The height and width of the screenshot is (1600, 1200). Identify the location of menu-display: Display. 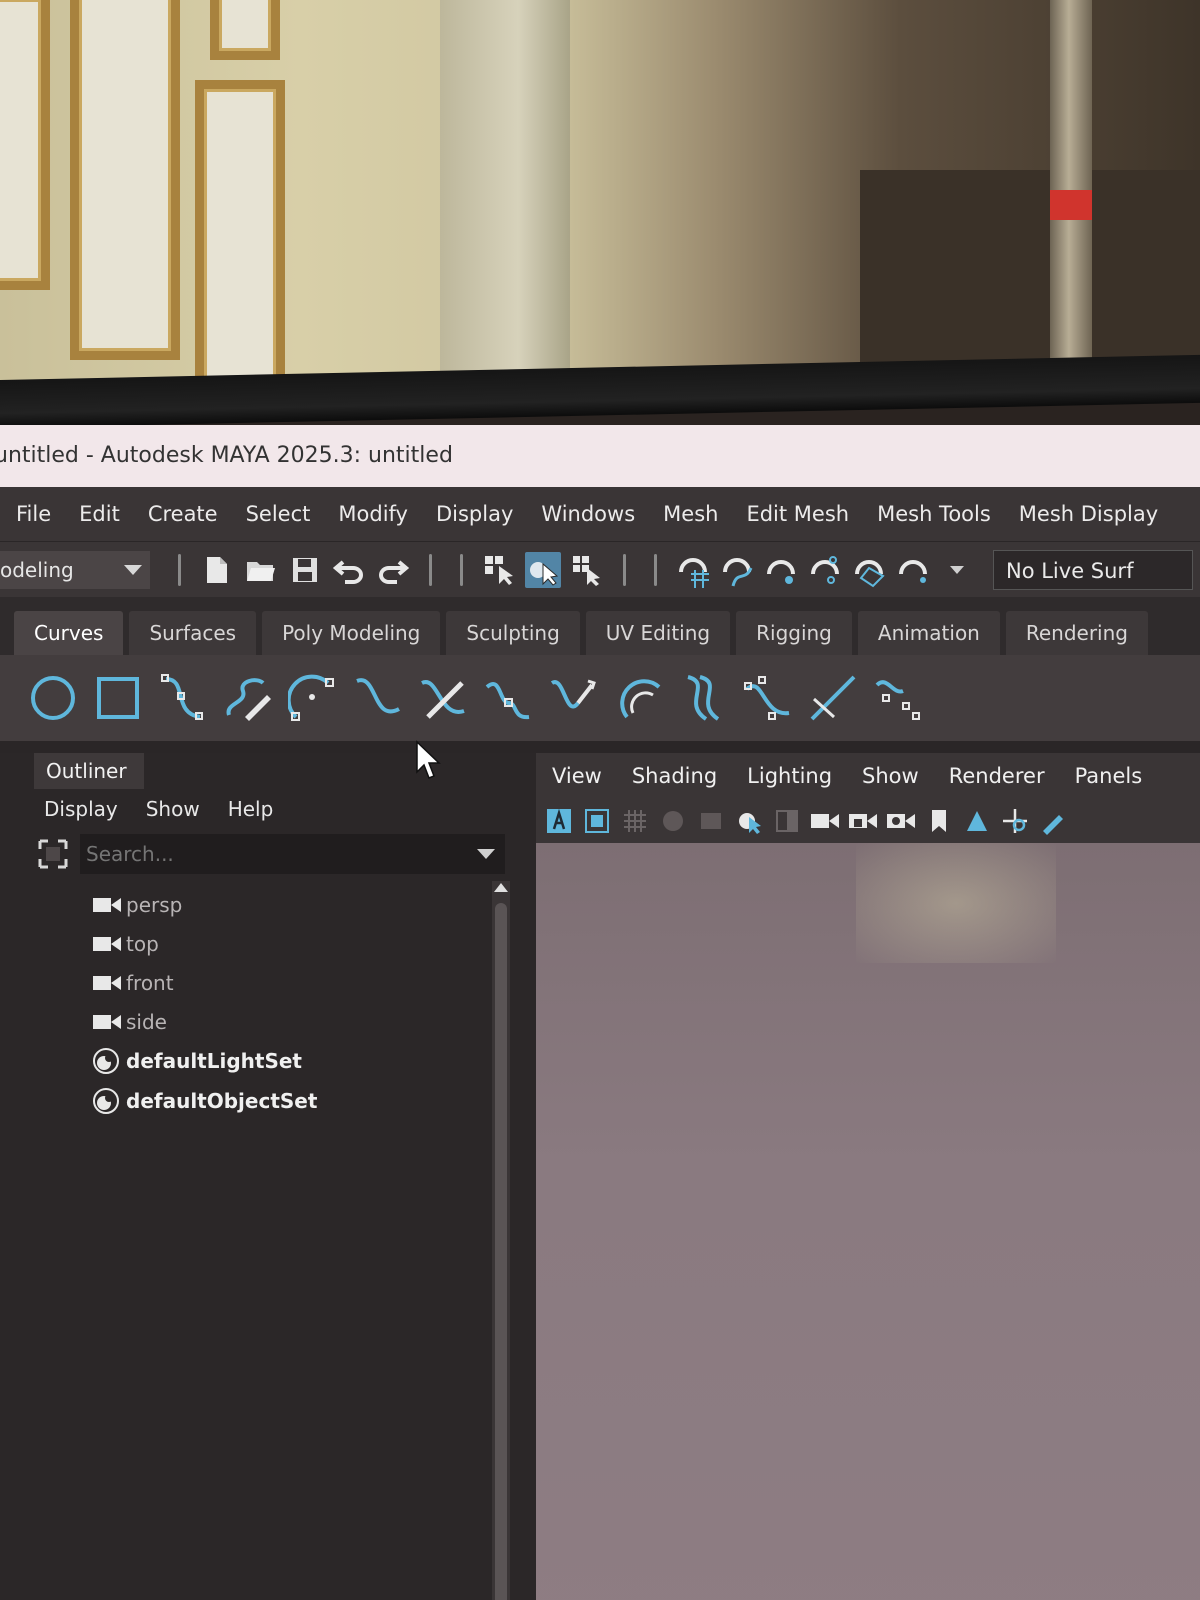
(474, 514).